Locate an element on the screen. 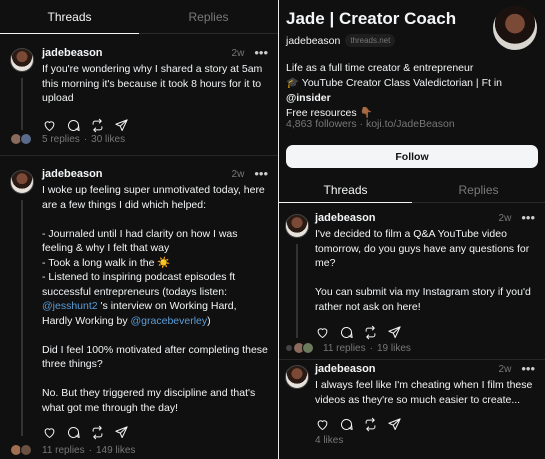  reply-count: 5 replies is located at coordinates (61, 139).